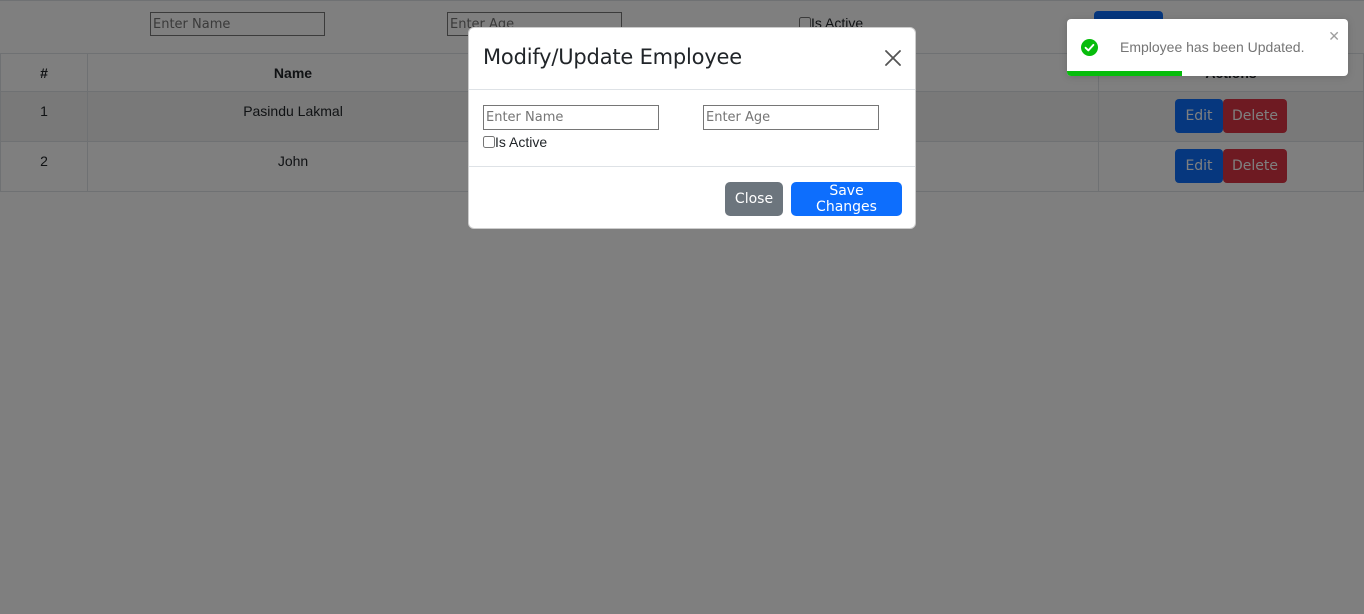 This screenshot has height=614, width=1364. I want to click on modal-age-input, so click(791, 117).